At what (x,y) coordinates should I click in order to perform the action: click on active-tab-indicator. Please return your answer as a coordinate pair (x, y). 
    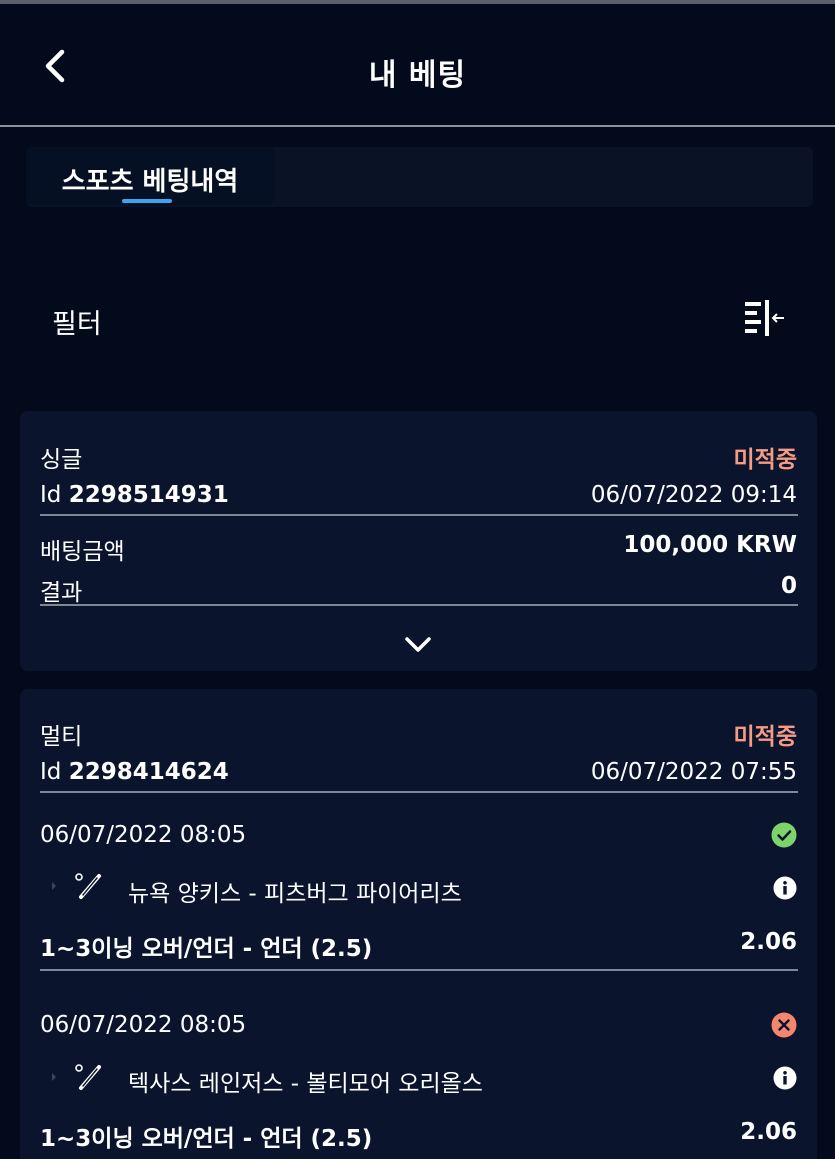
    Looking at the image, I should click on (147, 201).